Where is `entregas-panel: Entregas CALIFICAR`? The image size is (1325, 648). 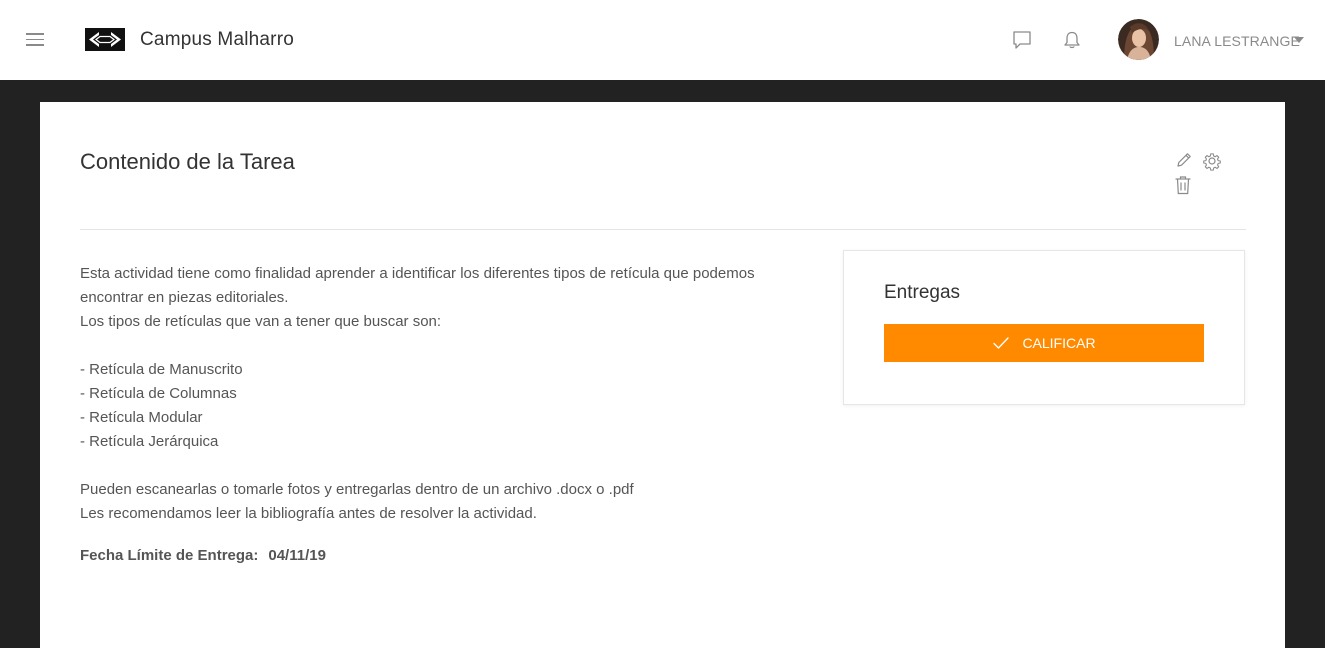 entregas-panel: Entregas CALIFICAR is located at coordinates (1044, 327).